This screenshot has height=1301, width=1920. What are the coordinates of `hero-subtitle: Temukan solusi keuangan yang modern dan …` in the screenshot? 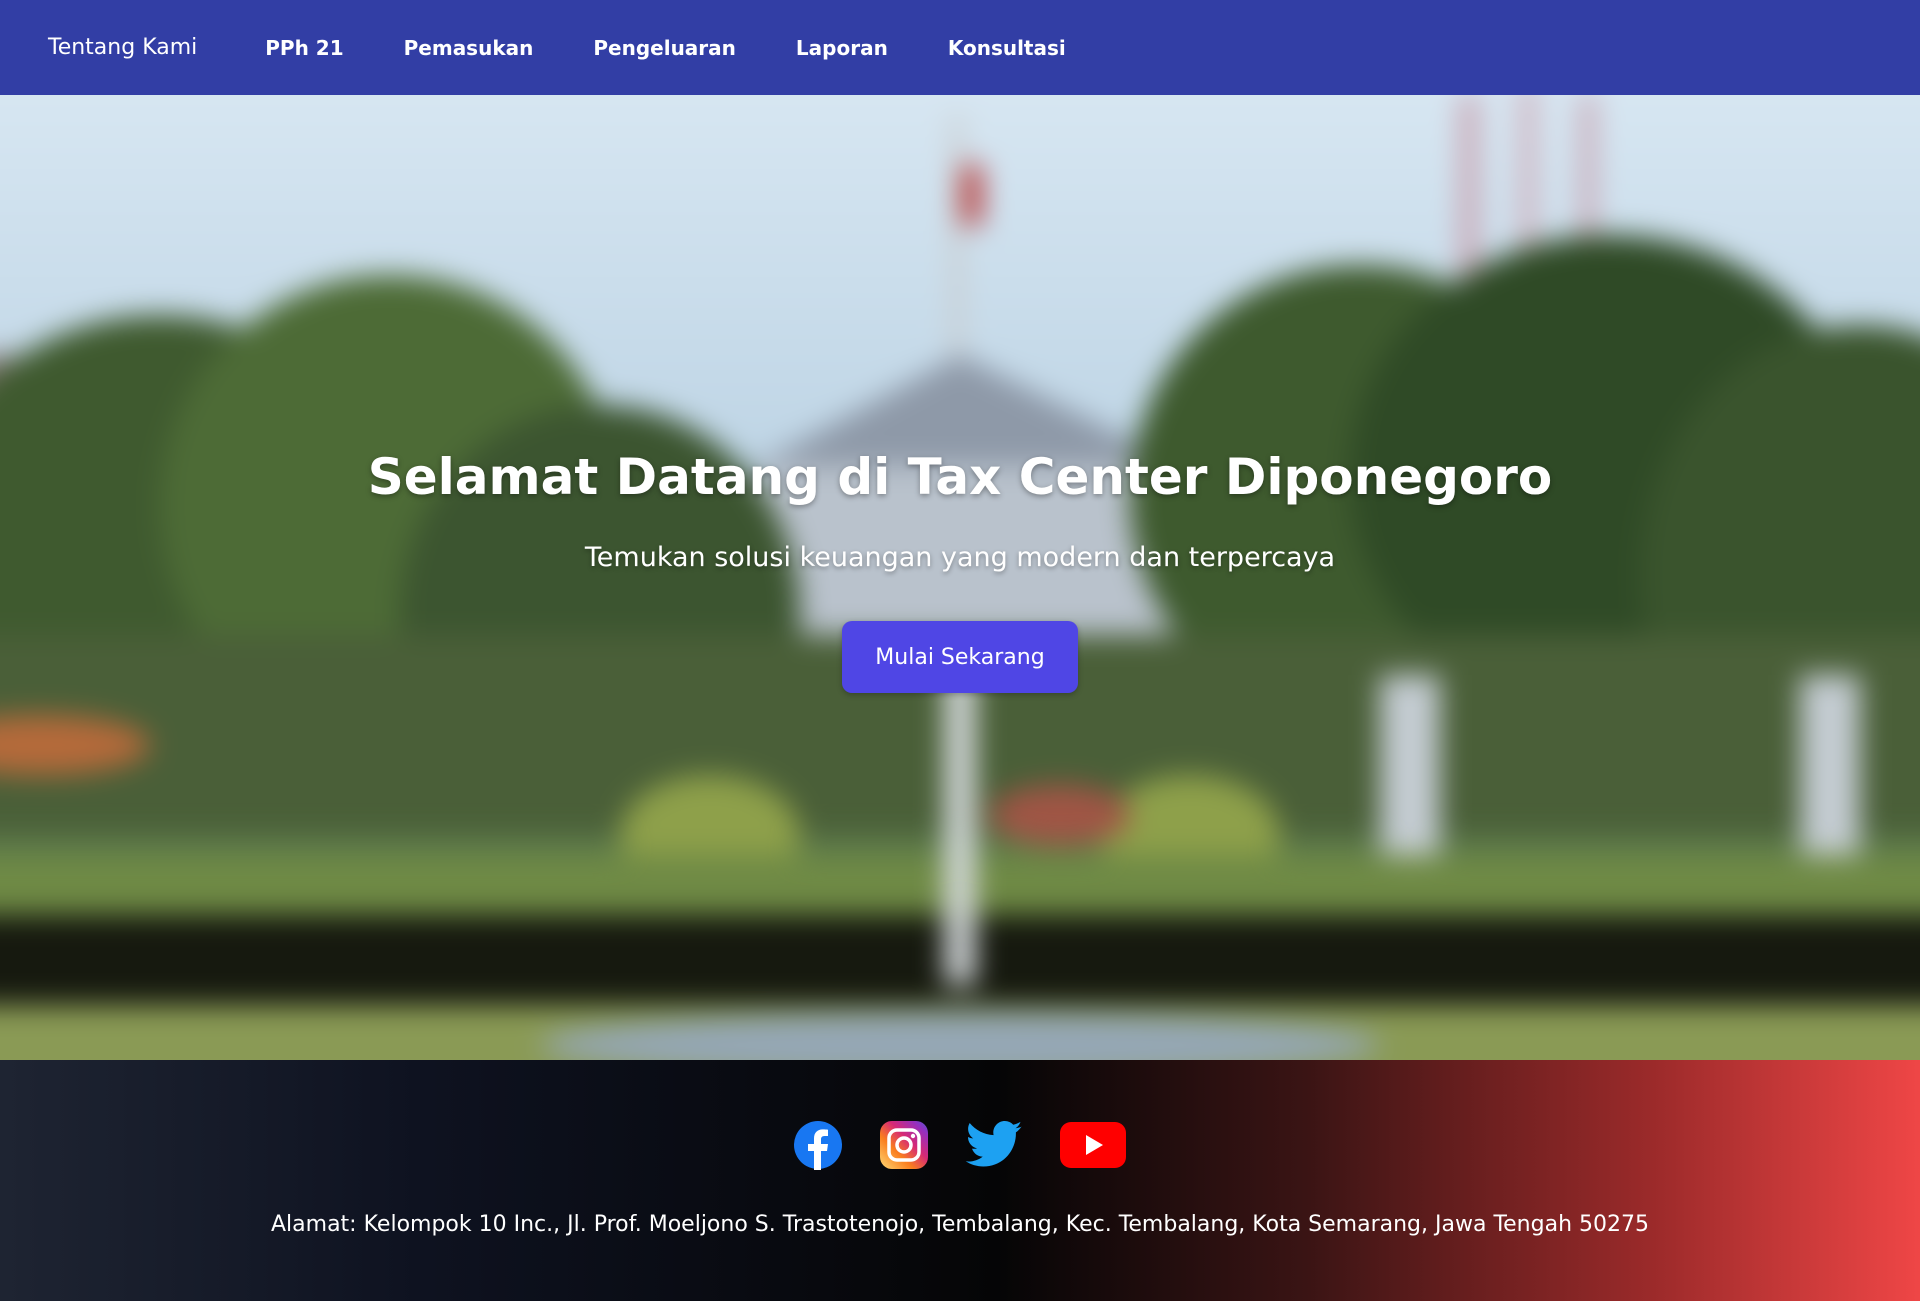 It's located at (960, 557).